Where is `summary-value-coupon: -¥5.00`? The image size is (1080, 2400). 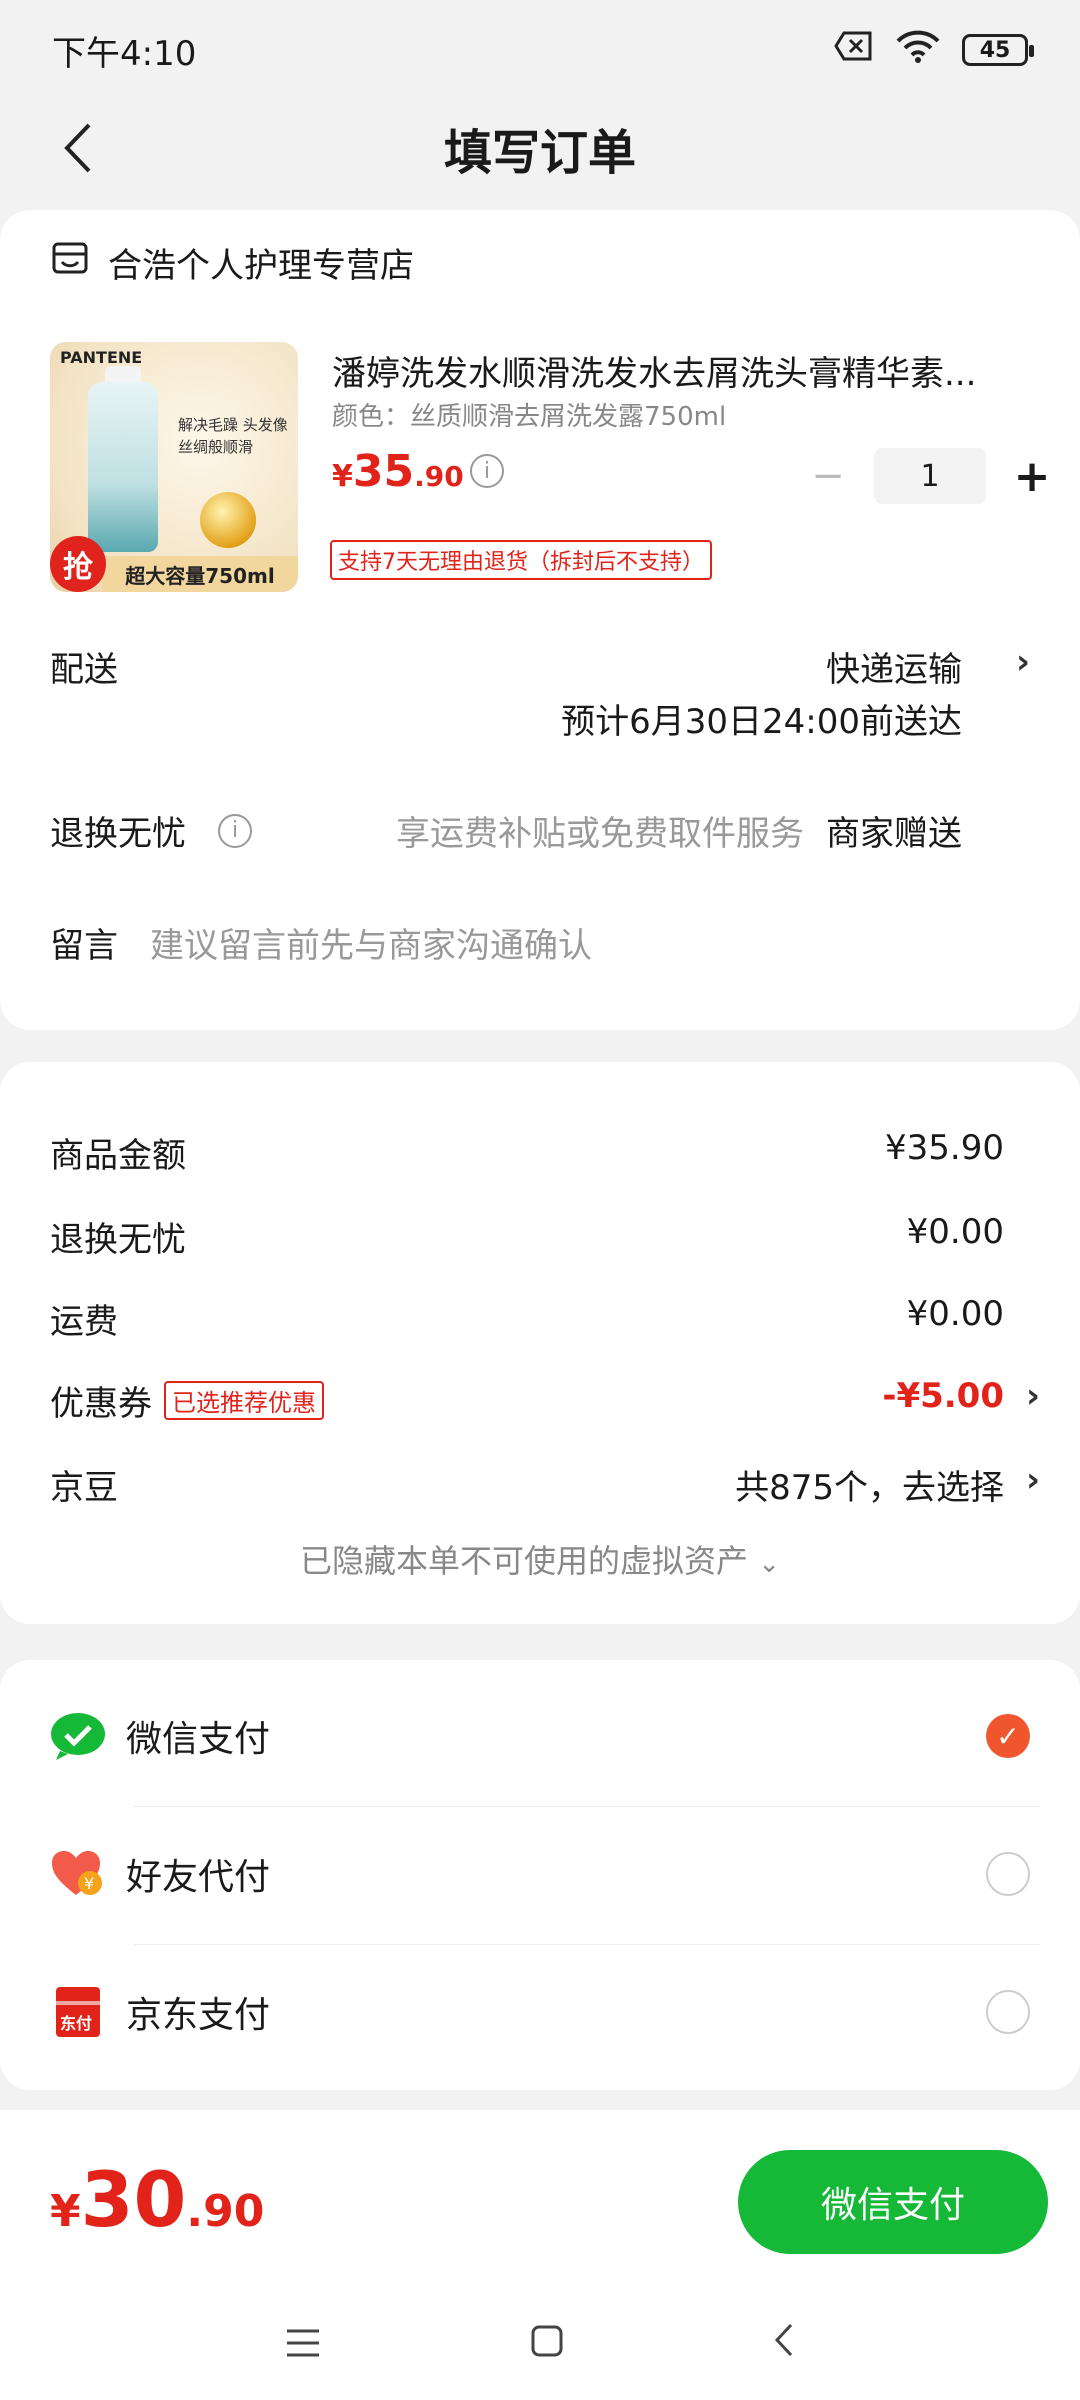
summary-value-coupon: -¥5.00 is located at coordinates (943, 1396).